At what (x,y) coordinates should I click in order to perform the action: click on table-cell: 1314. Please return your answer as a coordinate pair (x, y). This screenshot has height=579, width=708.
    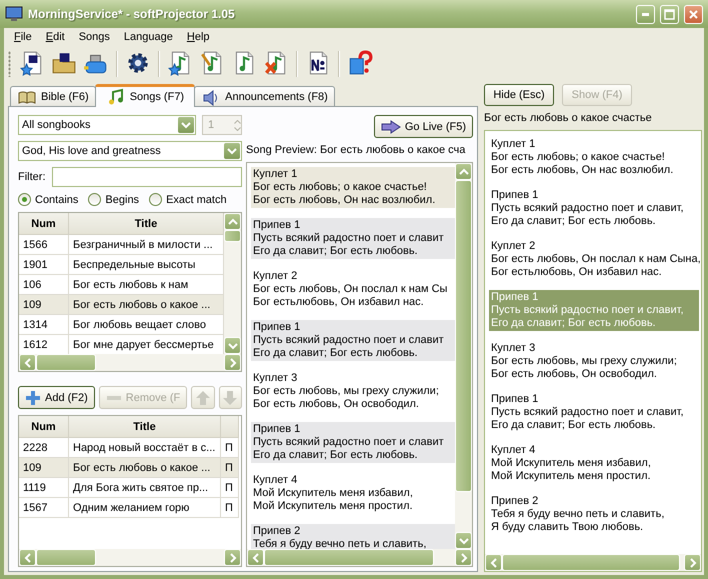
    Looking at the image, I should click on (44, 325).